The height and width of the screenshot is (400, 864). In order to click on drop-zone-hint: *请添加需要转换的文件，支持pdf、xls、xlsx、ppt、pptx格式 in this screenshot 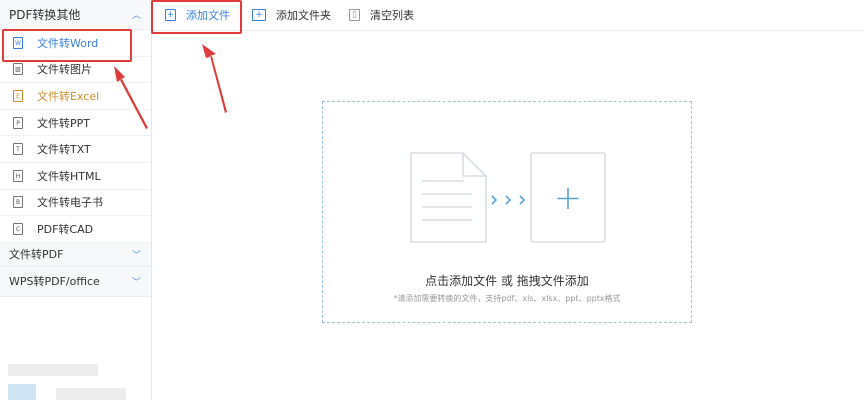, I will do `click(507, 298)`.